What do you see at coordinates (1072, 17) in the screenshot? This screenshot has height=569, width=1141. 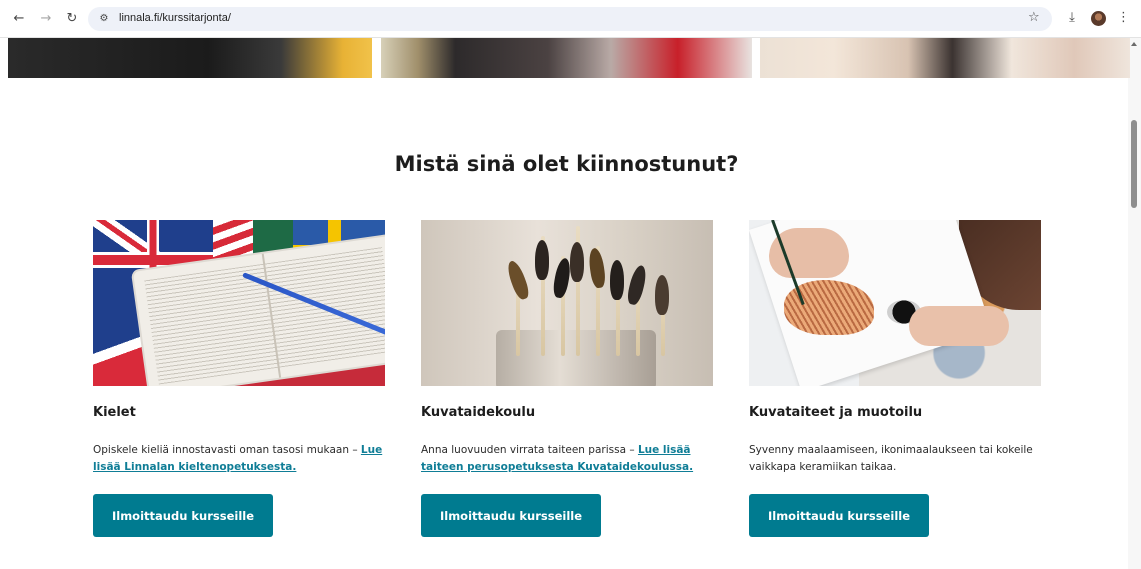 I see `download-icon: ⤓` at bounding box center [1072, 17].